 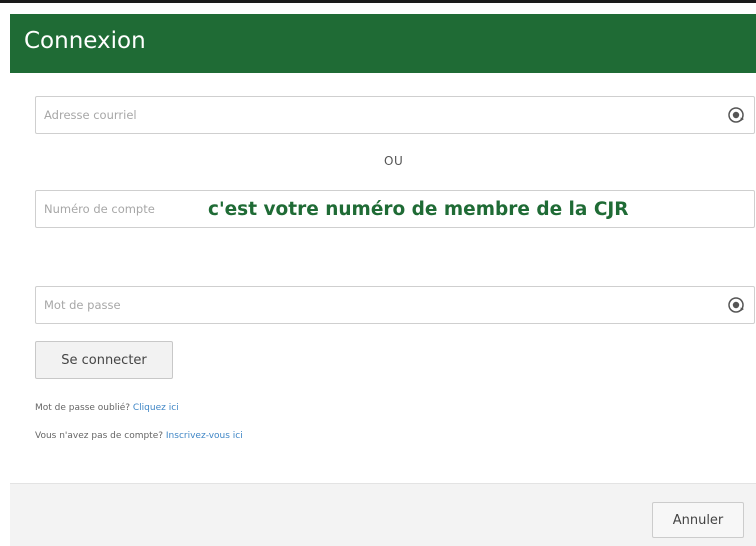 What do you see at coordinates (99, 436) in the screenshot?
I see `no-account-text: Vous n'avez pas de compte?` at bounding box center [99, 436].